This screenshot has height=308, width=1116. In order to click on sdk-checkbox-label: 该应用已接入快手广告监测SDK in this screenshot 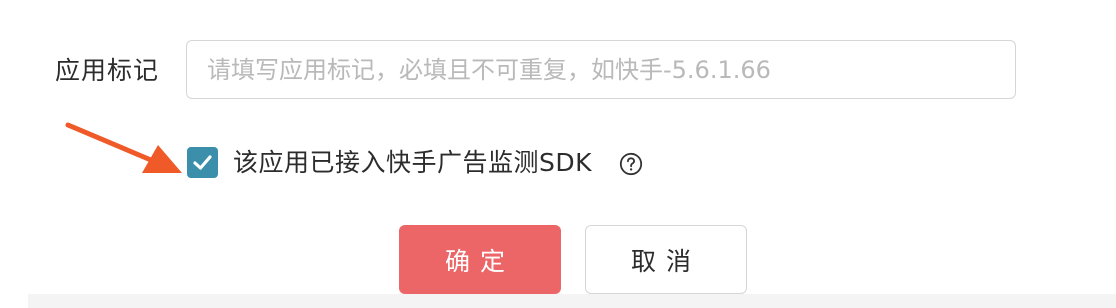, I will do `click(412, 163)`.